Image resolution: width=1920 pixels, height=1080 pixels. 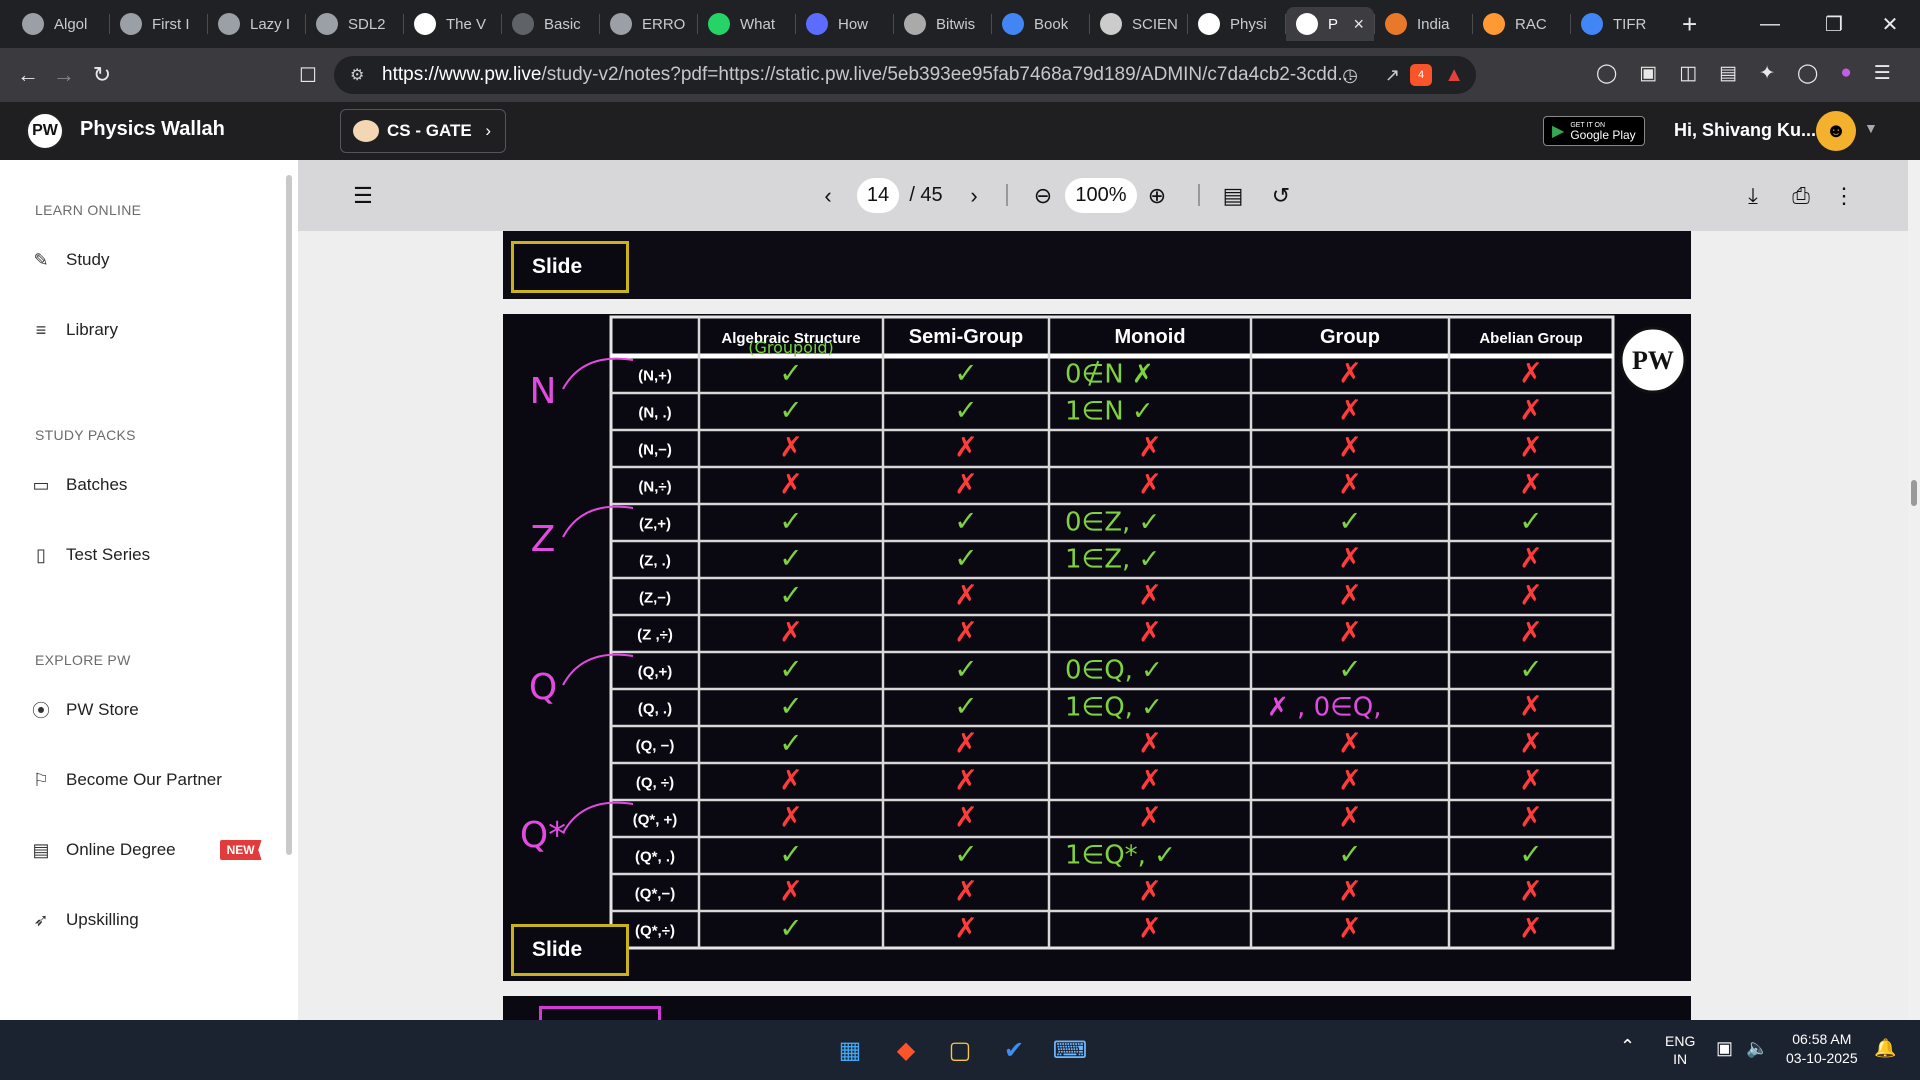 What do you see at coordinates (543, 835) in the screenshot?
I see `handwritten-set-label: Q*` at bounding box center [543, 835].